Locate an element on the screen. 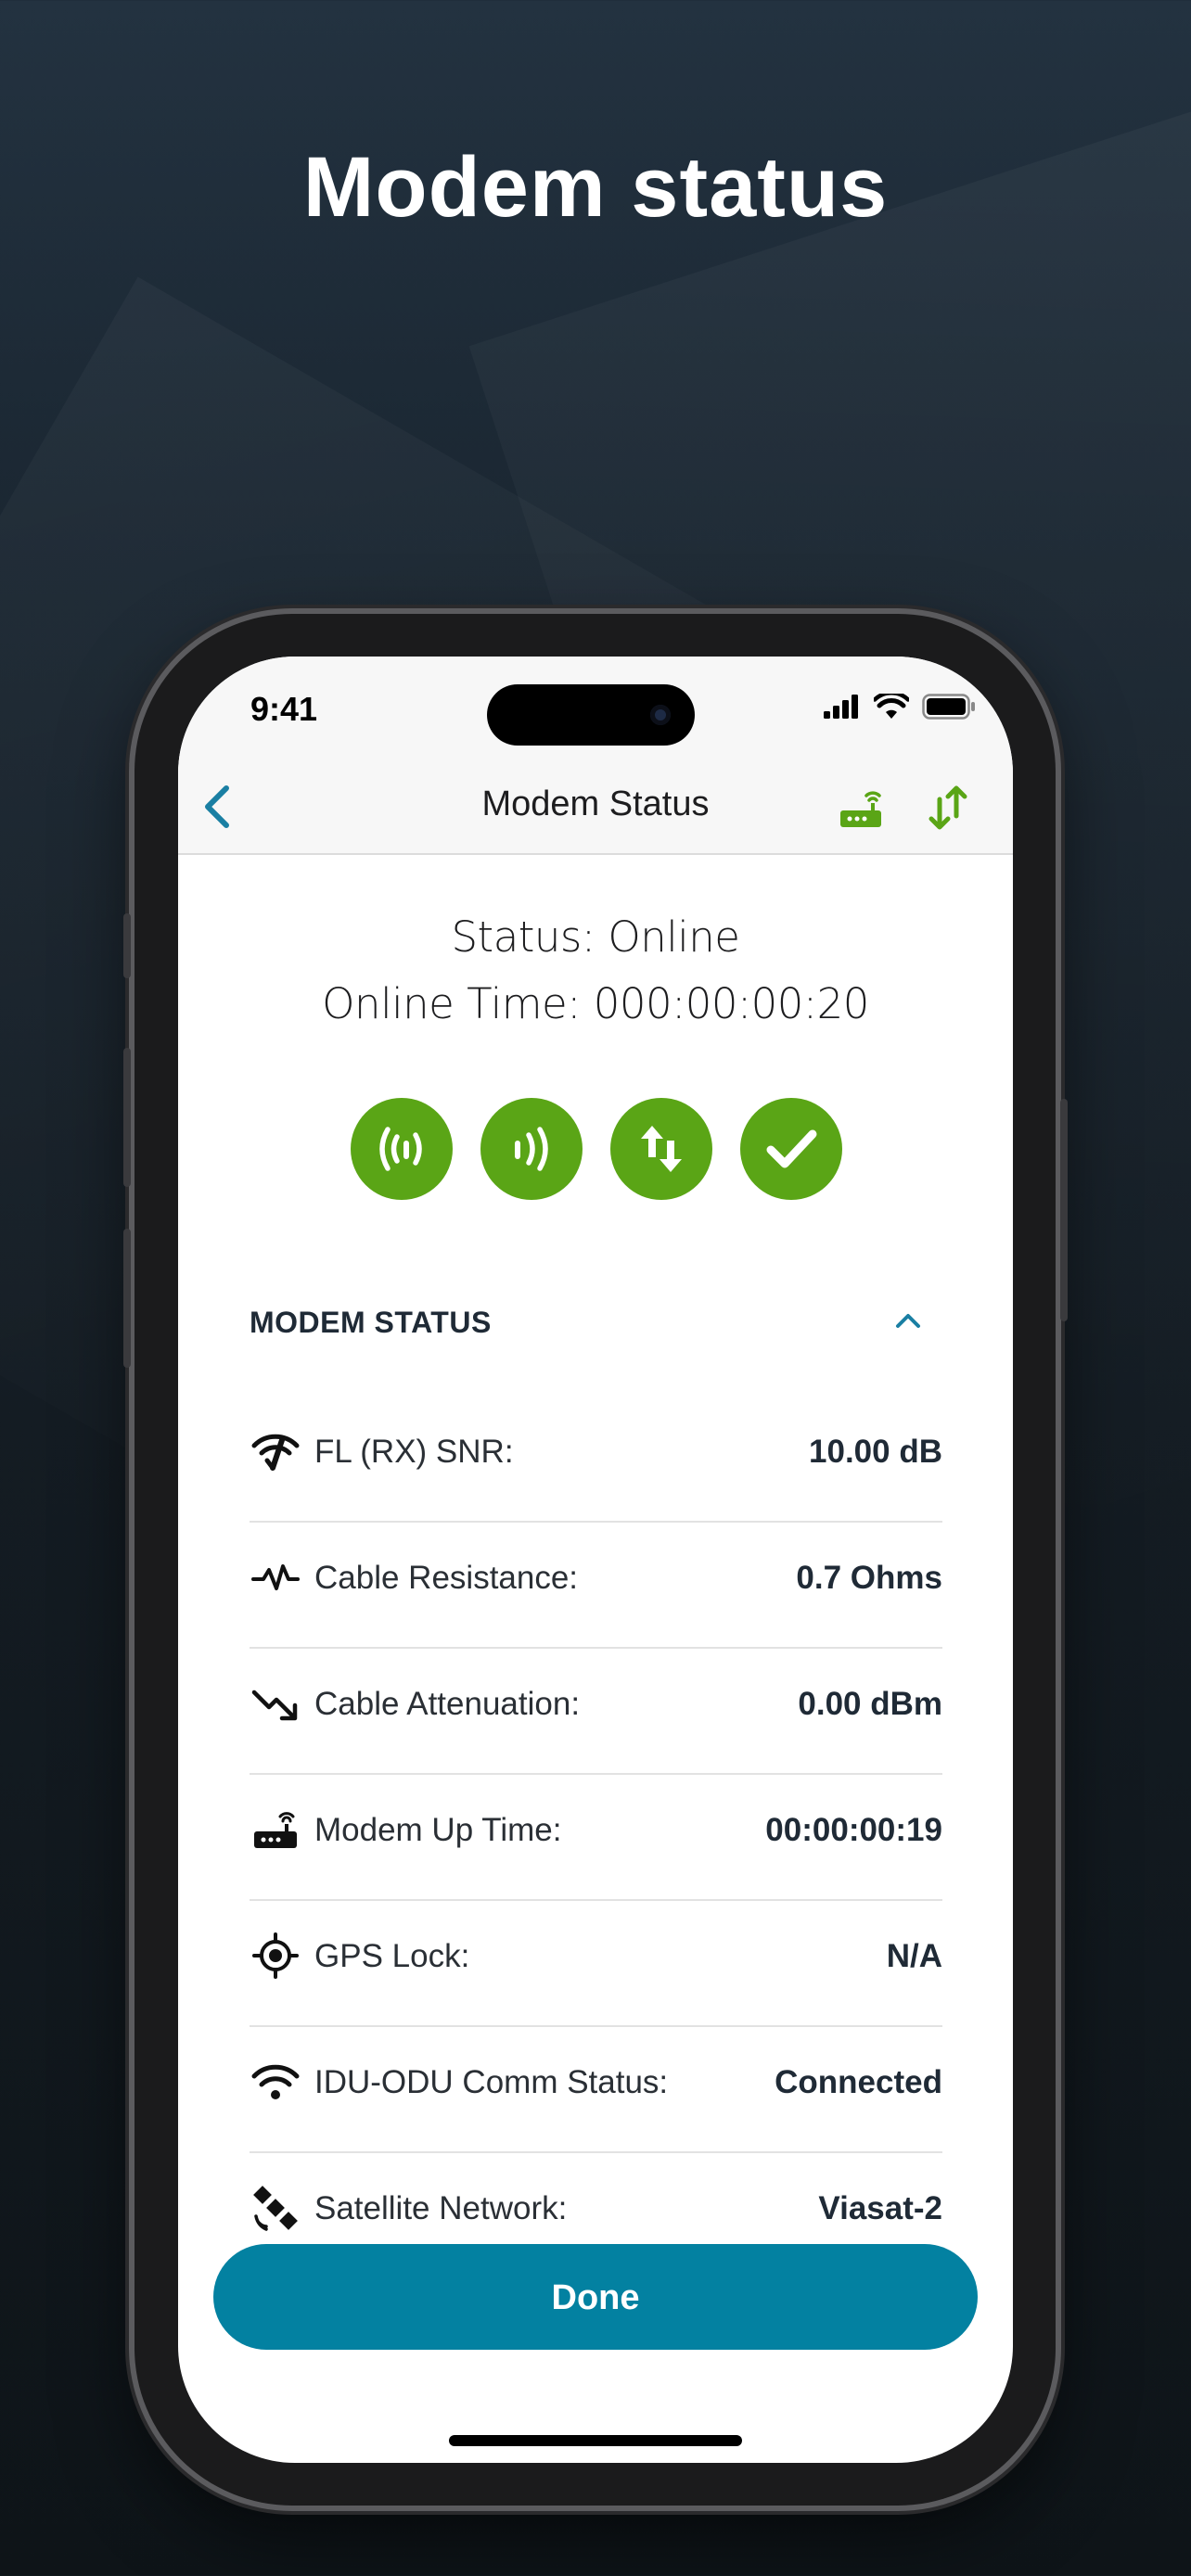  transfer-indicator is located at coordinates (661, 1149).